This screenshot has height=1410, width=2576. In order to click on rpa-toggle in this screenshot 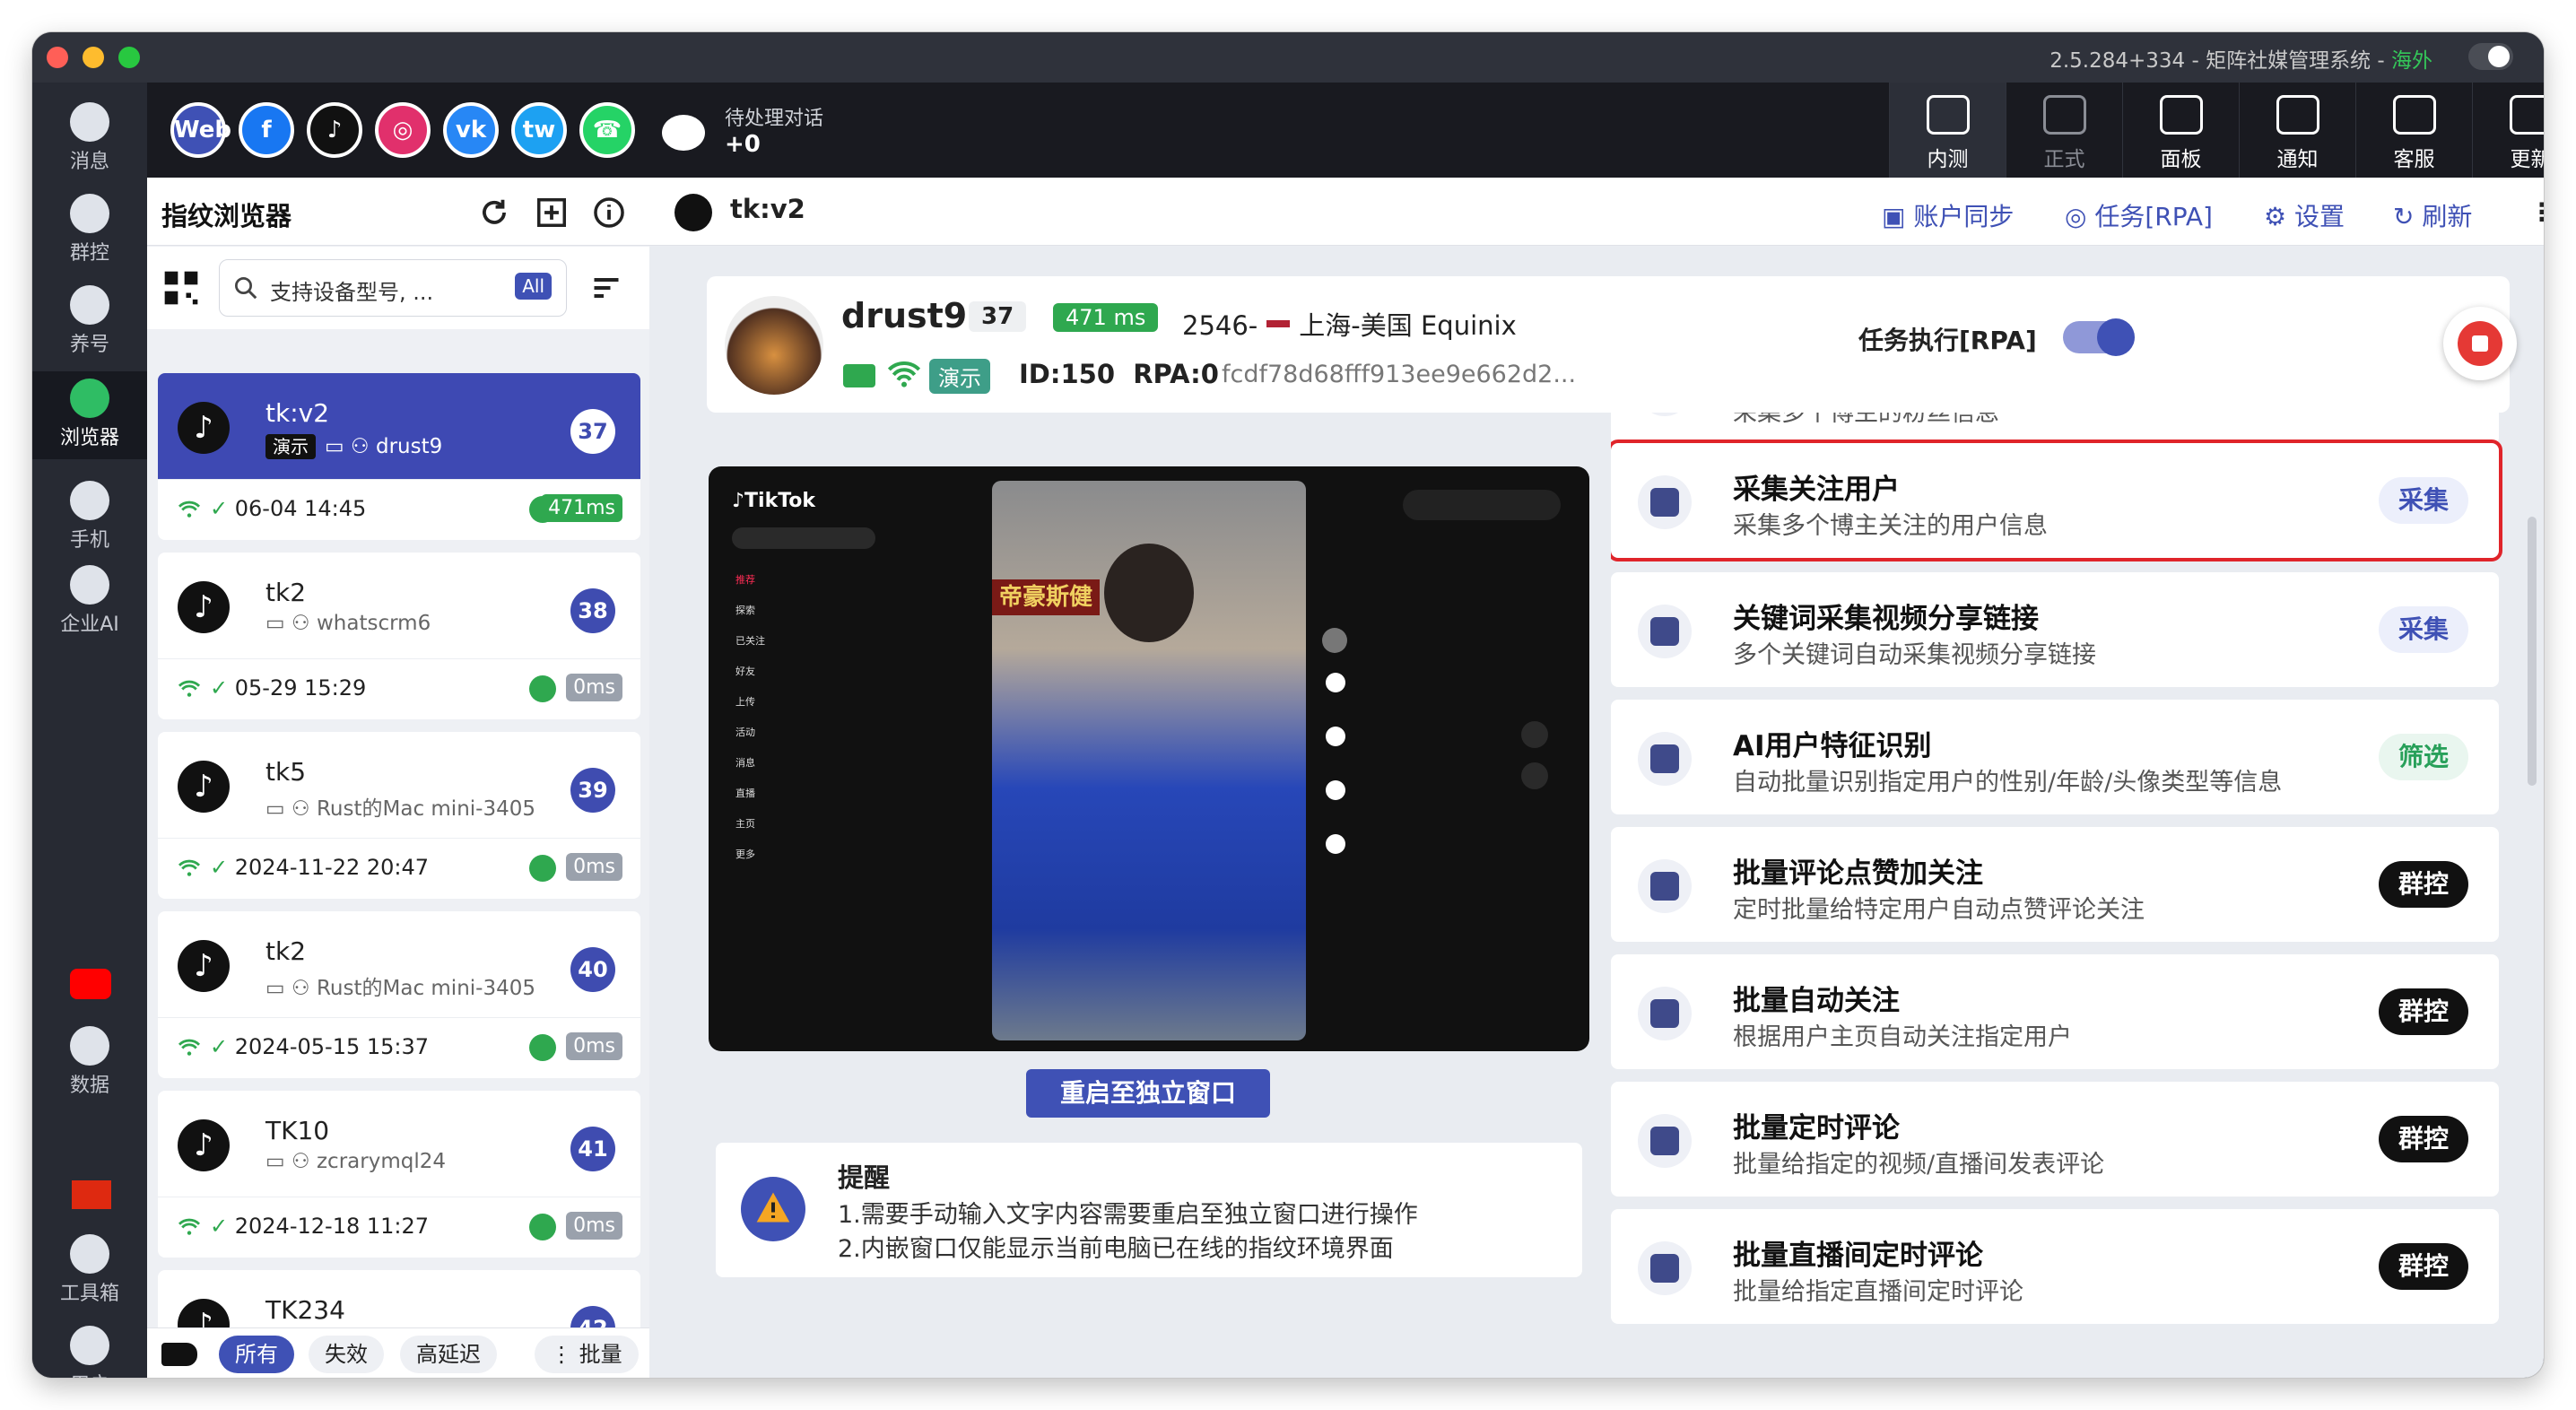, I will do `click(2099, 337)`.